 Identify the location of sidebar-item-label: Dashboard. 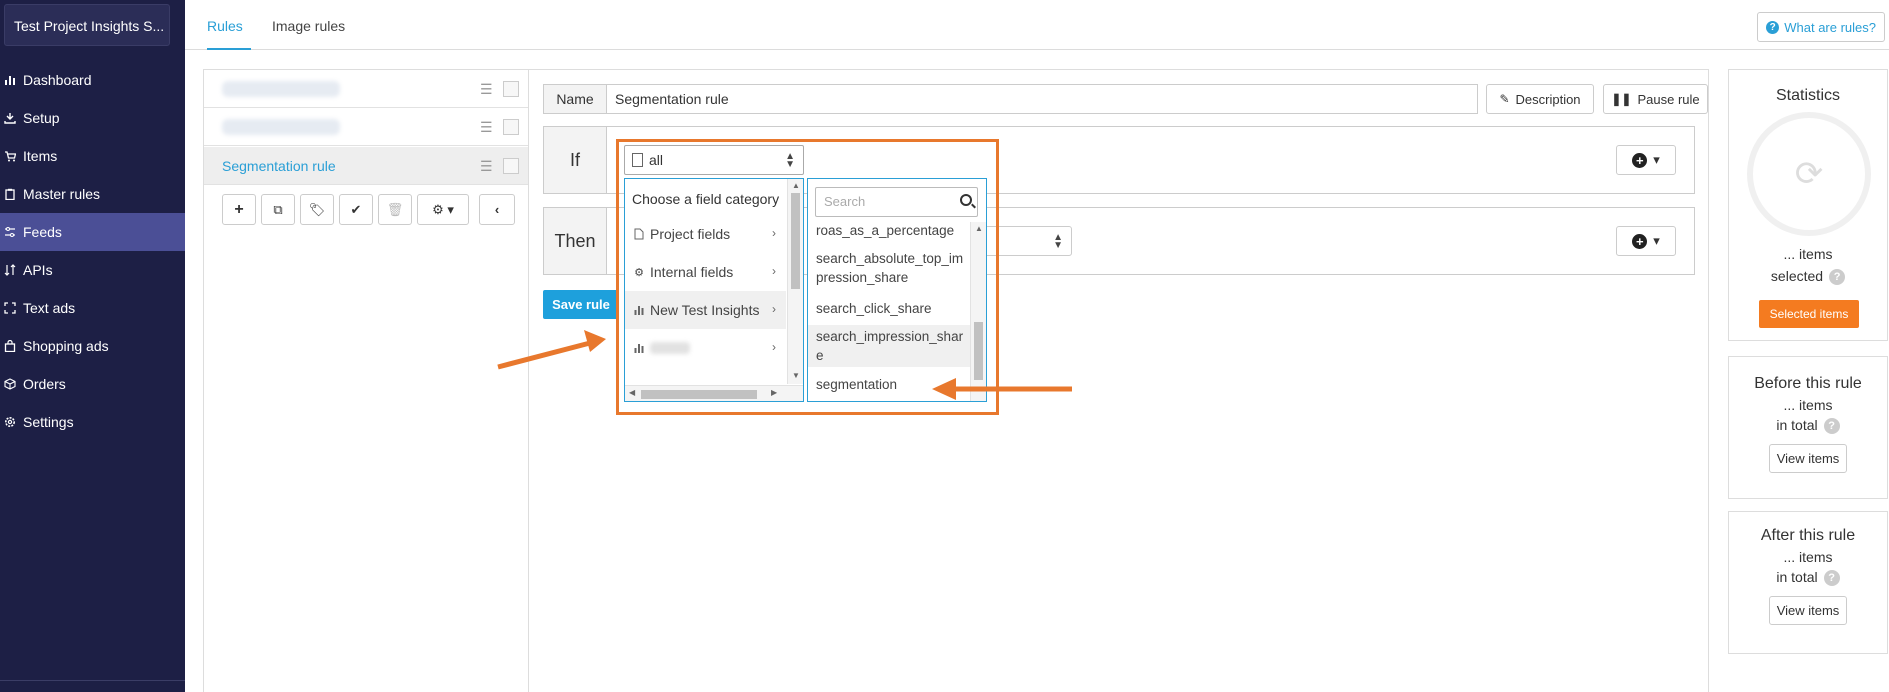
(57, 80).